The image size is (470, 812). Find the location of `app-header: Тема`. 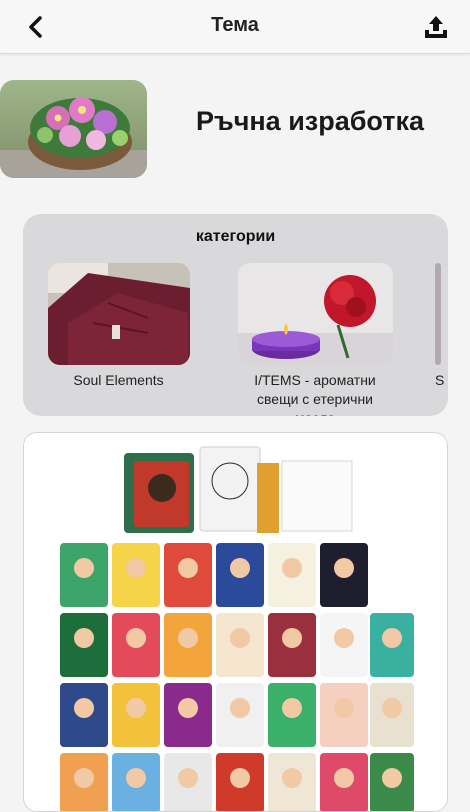

app-header: Тема is located at coordinates (235, 27).